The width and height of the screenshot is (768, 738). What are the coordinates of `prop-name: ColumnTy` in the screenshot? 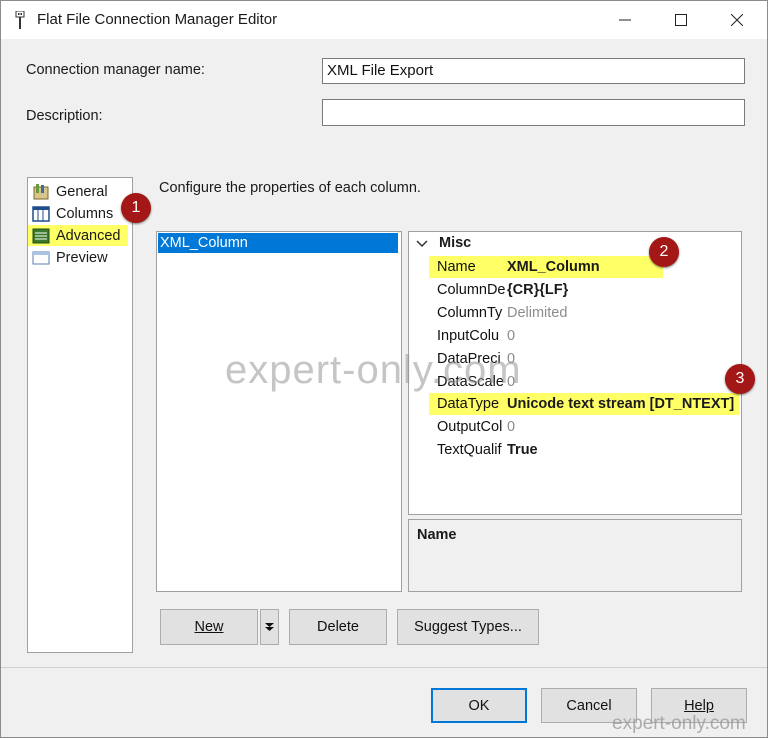 It's located at (470, 313).